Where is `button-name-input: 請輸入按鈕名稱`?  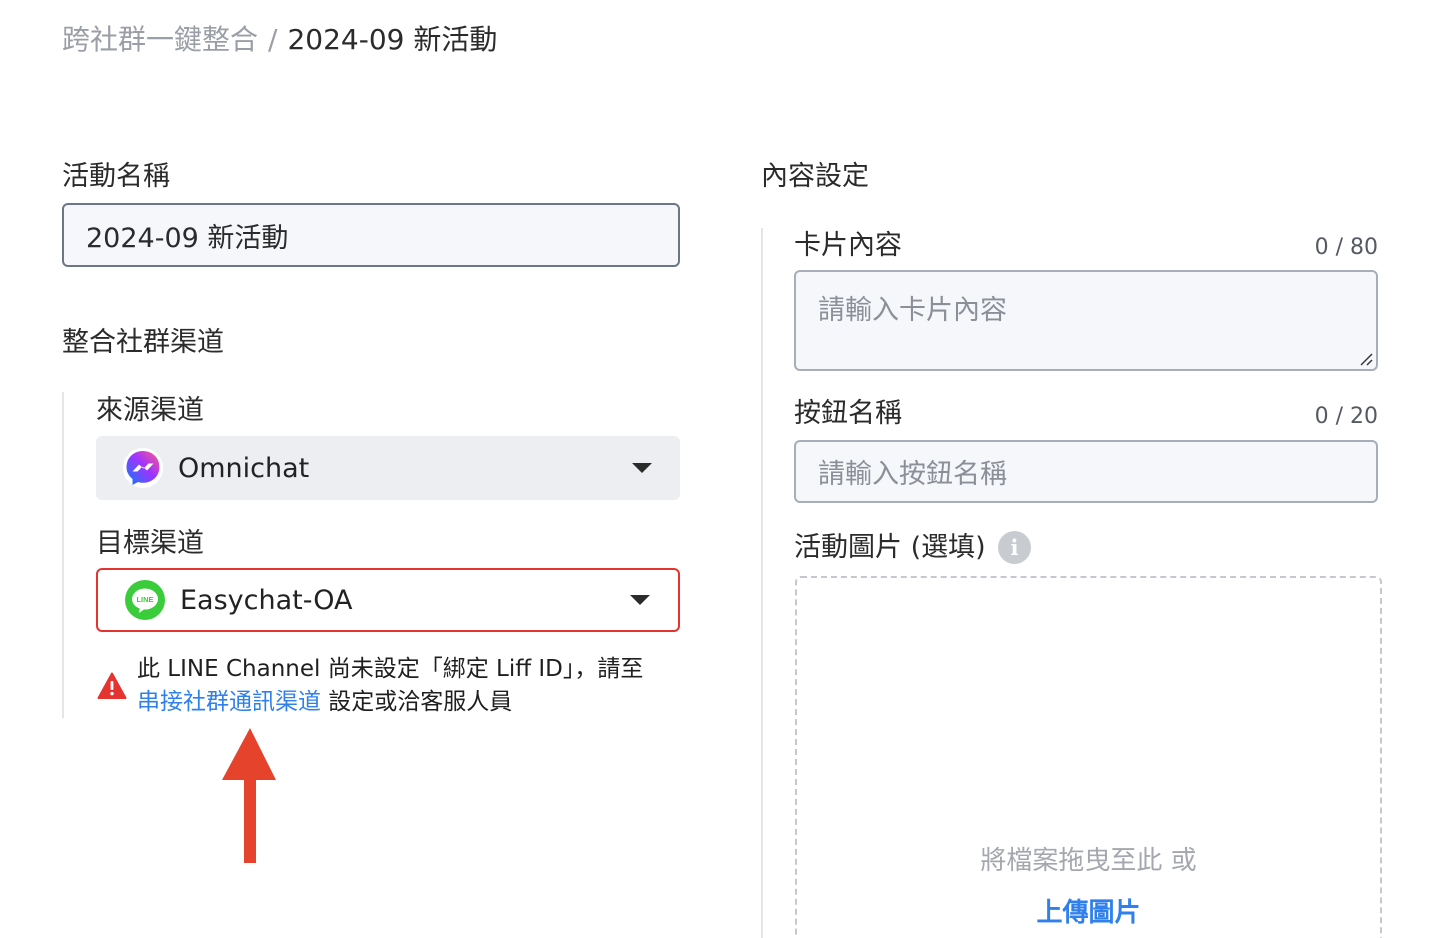
button-name-input: 請輸入按鈕名稱 is located at coordinates (1086, 471).